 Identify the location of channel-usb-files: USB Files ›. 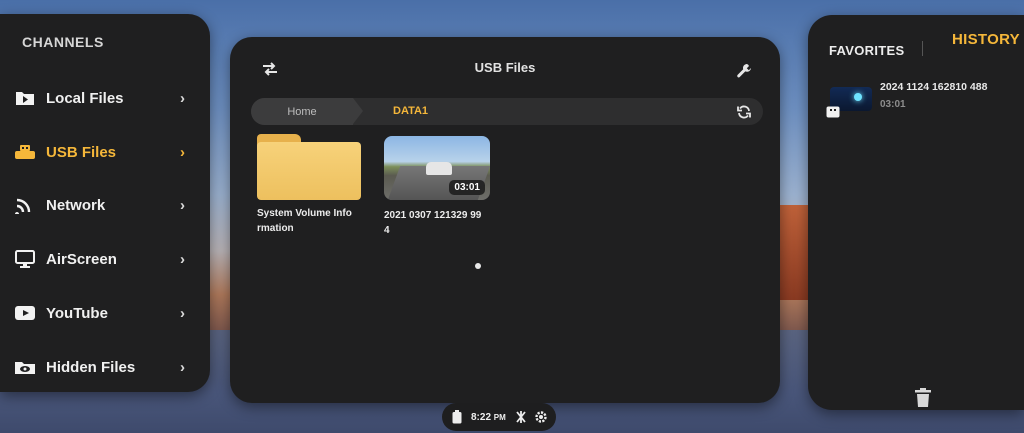
(103, 152).